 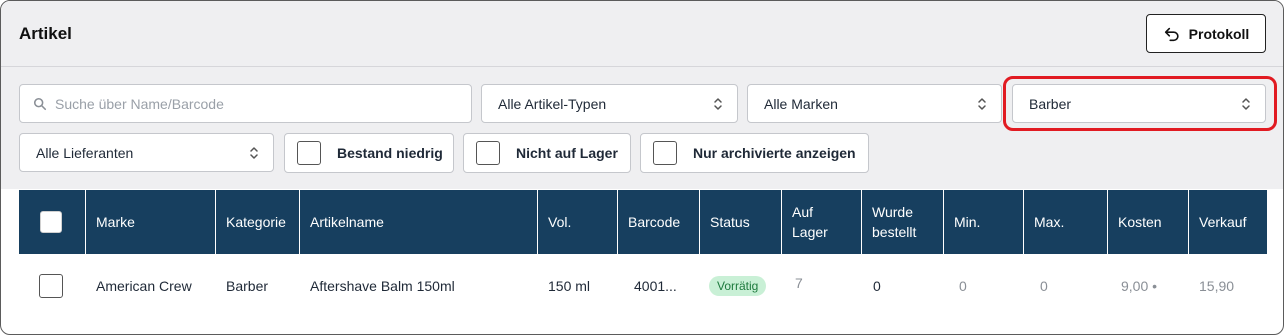 I want to click on archived-checkbox, so click(x=665, y=153).